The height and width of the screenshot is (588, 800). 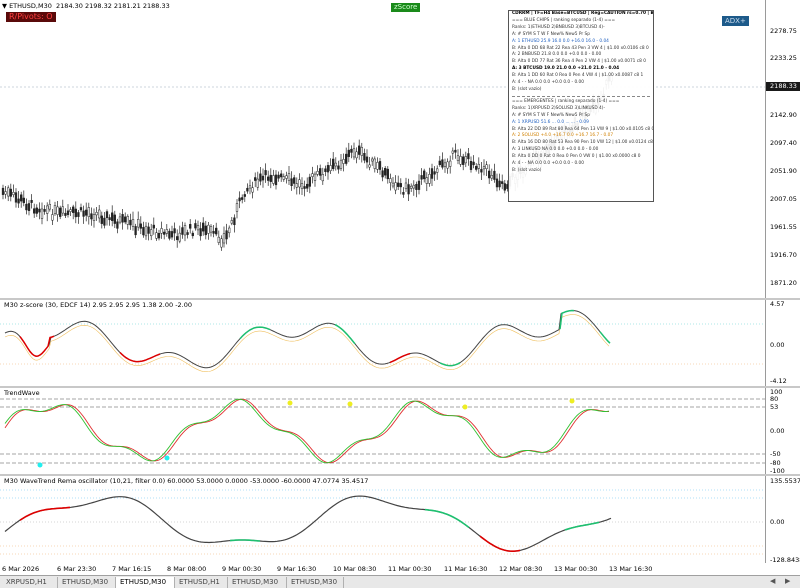 What do you see at coordinates (631, 569) in the screenshot?
I see `time-label: 13 Mar 16:30` at bounding box center [631, 569].